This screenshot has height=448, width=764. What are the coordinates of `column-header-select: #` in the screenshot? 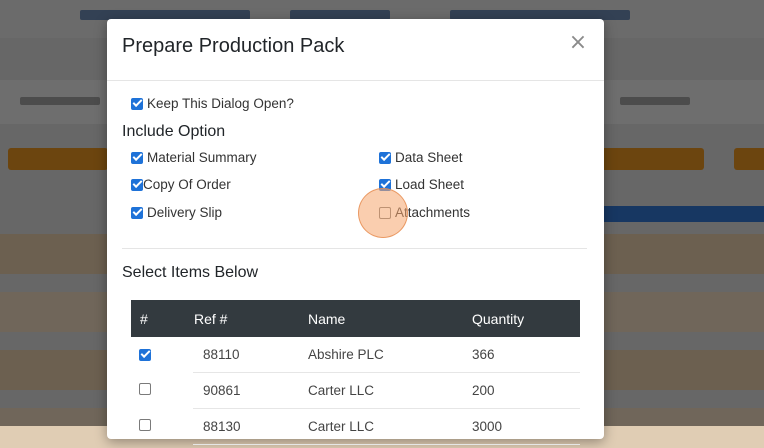 It's located at (162, 318).